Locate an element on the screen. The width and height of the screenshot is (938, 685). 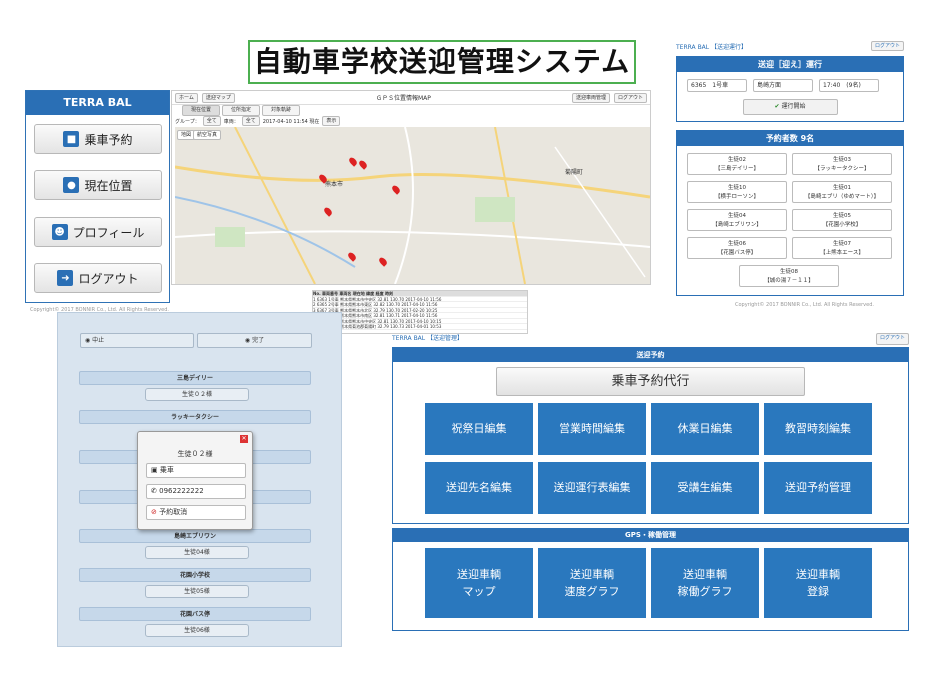
proxy-reservation-button: 乗車予約代行 is located at coordinates (650, 381).